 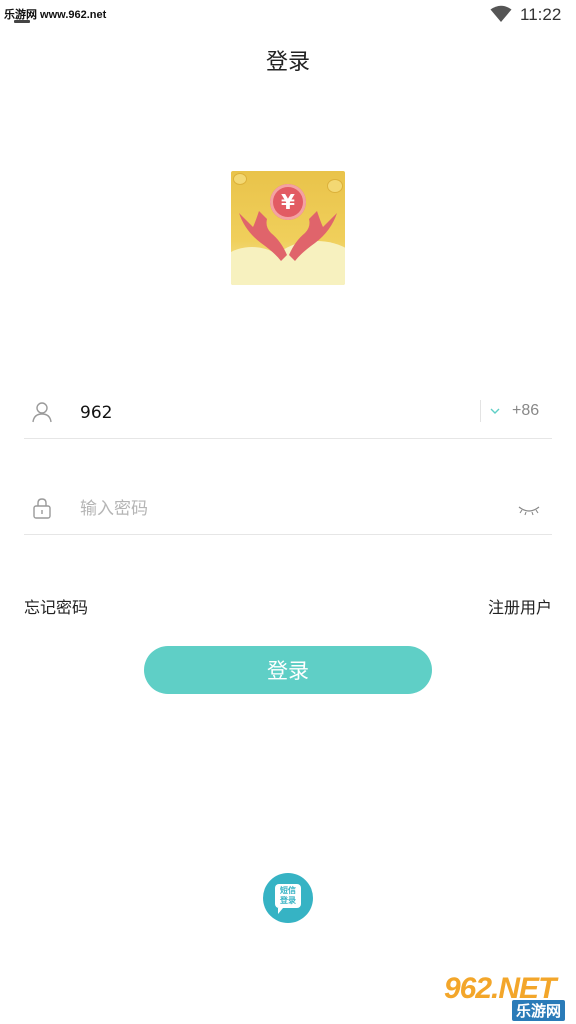 What do you see at coordinates (288, 202) in the screenshot?
I see `yuan-coin-icon: ¥` at bounding box center [288, 202].